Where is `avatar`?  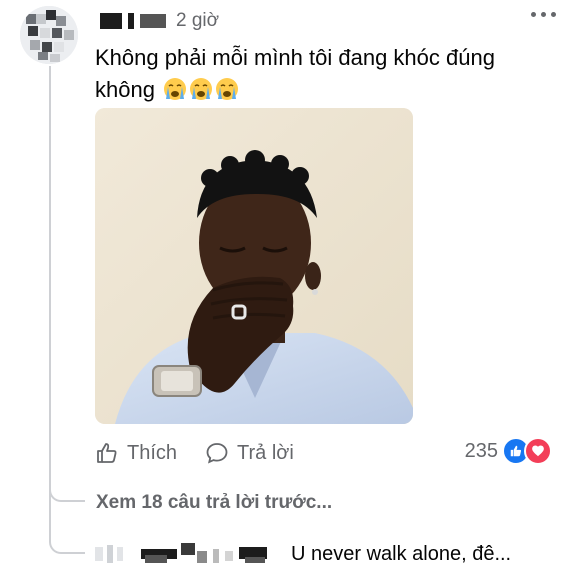 avatar is located at coordinates (49, 35).